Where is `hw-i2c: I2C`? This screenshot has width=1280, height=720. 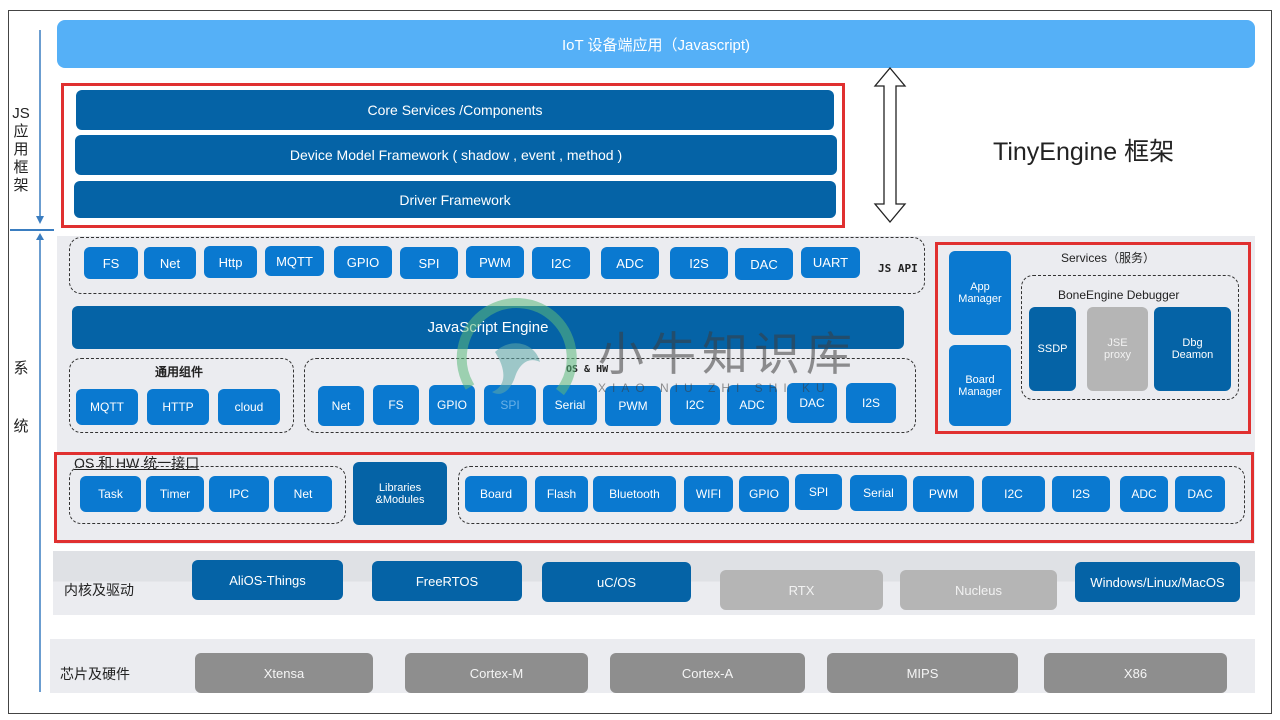
hw-i2c: I2C is located at coordinates (1013, 494).